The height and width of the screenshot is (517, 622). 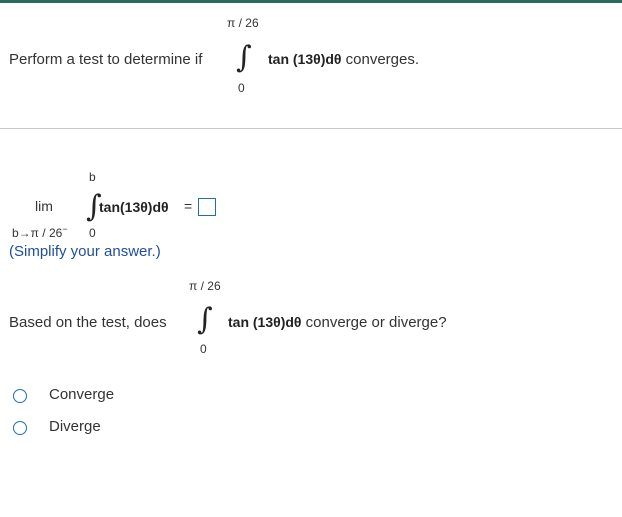 What do you see at coordinates (203, 349) in the screenshot?
I see `question-lower-limit: 0` at bounding box center [203, 349].